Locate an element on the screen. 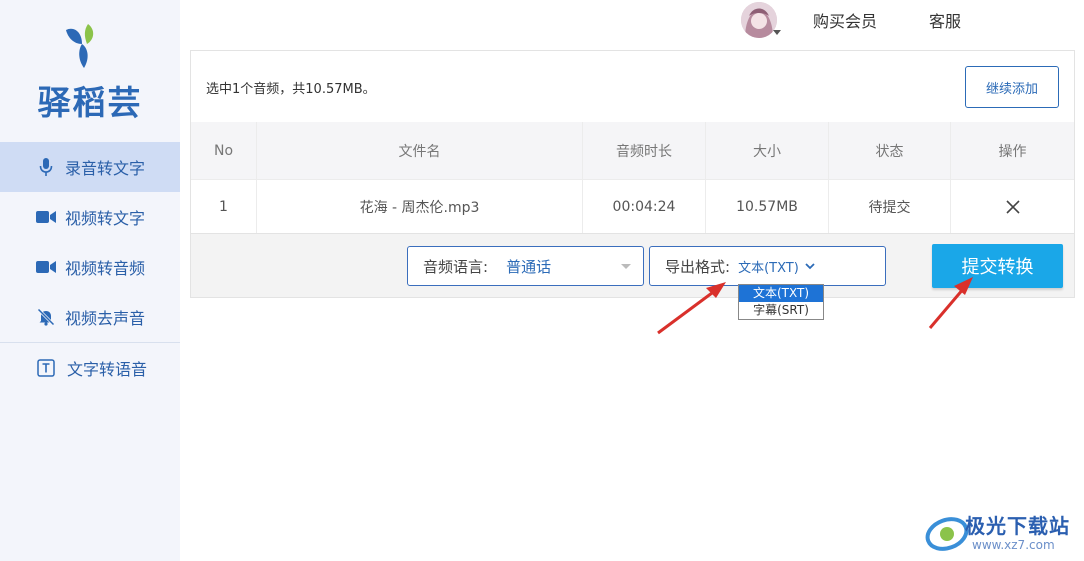 The height and width of the screenshot is (561, 1084). sidebar-item-label: 文字转语音 is located at coordinates (107, 369).